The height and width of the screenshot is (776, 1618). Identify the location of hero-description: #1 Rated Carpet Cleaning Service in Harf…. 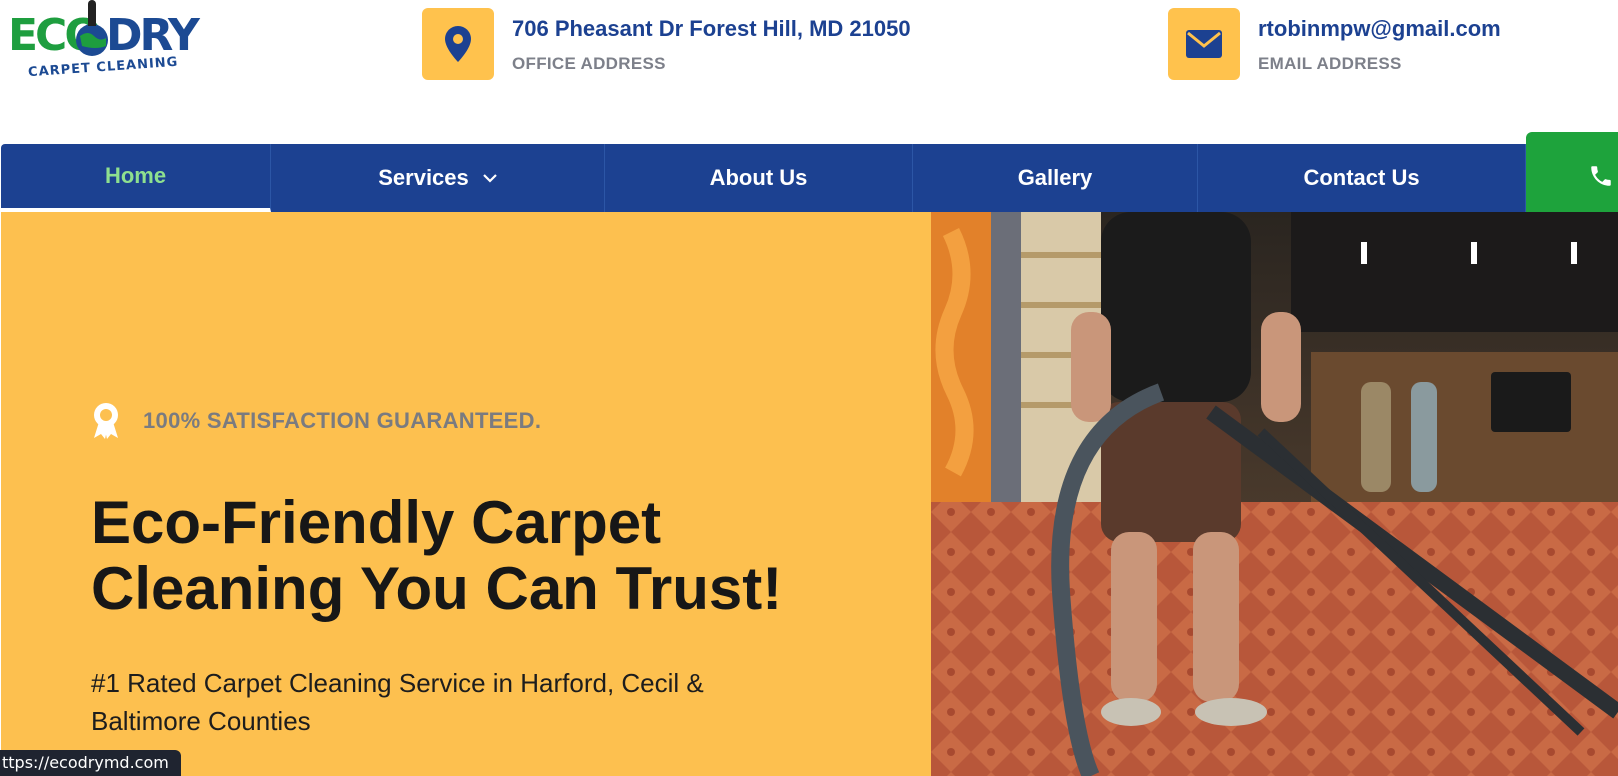
(397, 702).